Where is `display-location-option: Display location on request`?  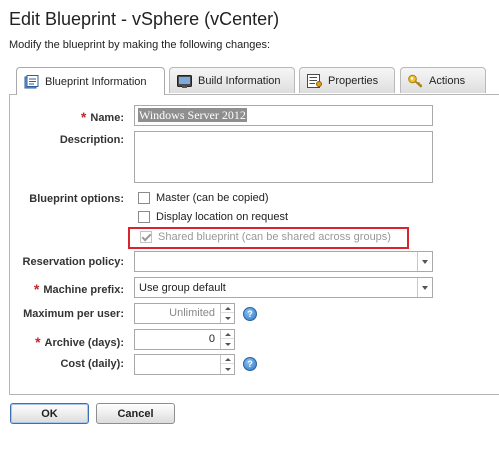
display-location-option: Display location on request is located at coordinates (213, 217).